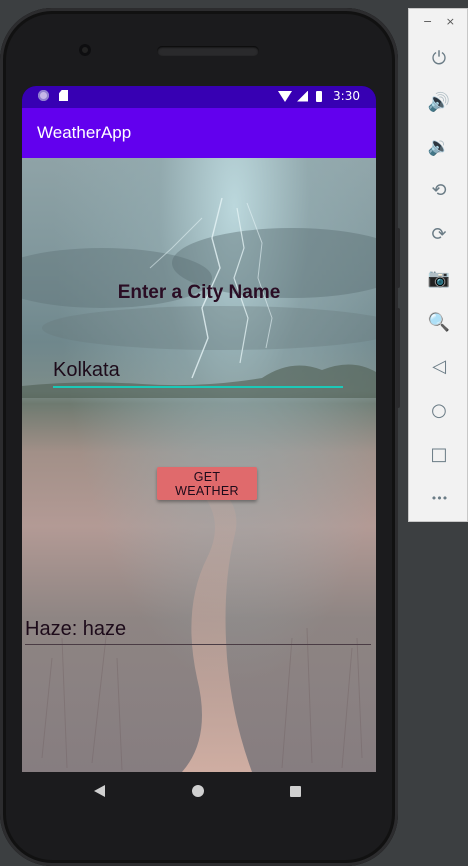 The image size is (468, 866). I want to click on zoom-icon: 🔍, so click(438, 322).